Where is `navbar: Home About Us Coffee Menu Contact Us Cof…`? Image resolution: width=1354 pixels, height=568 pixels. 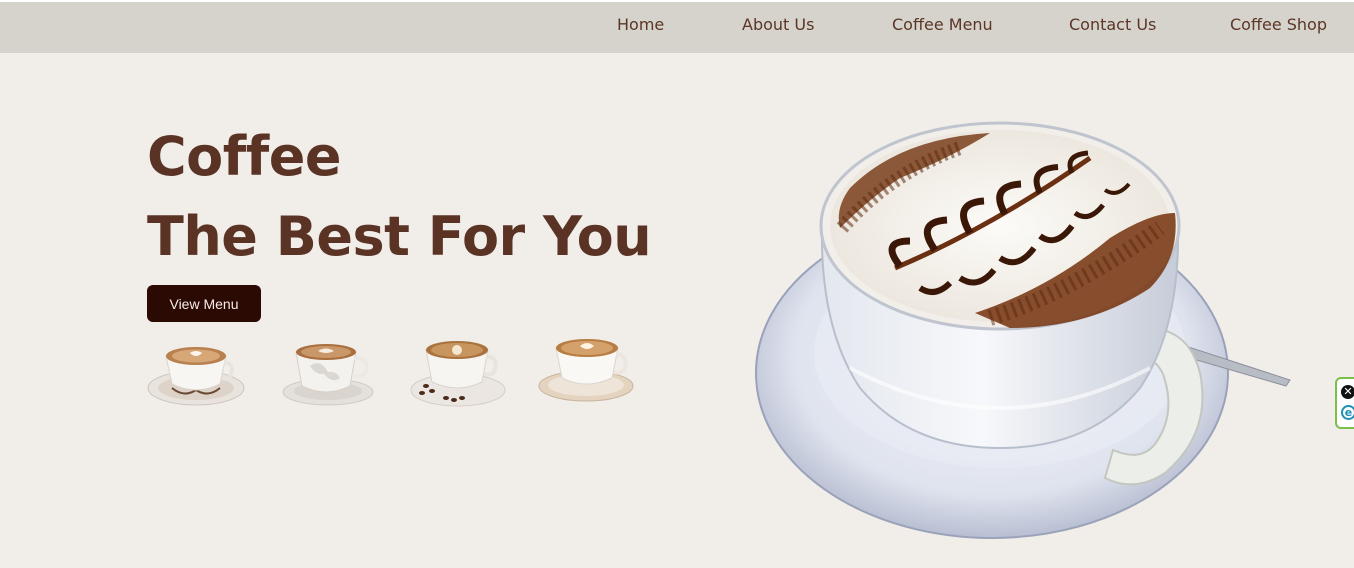 navbar: Home About Us Coffee Menu Contact Us Cof… is located at coordinates (677, 27).